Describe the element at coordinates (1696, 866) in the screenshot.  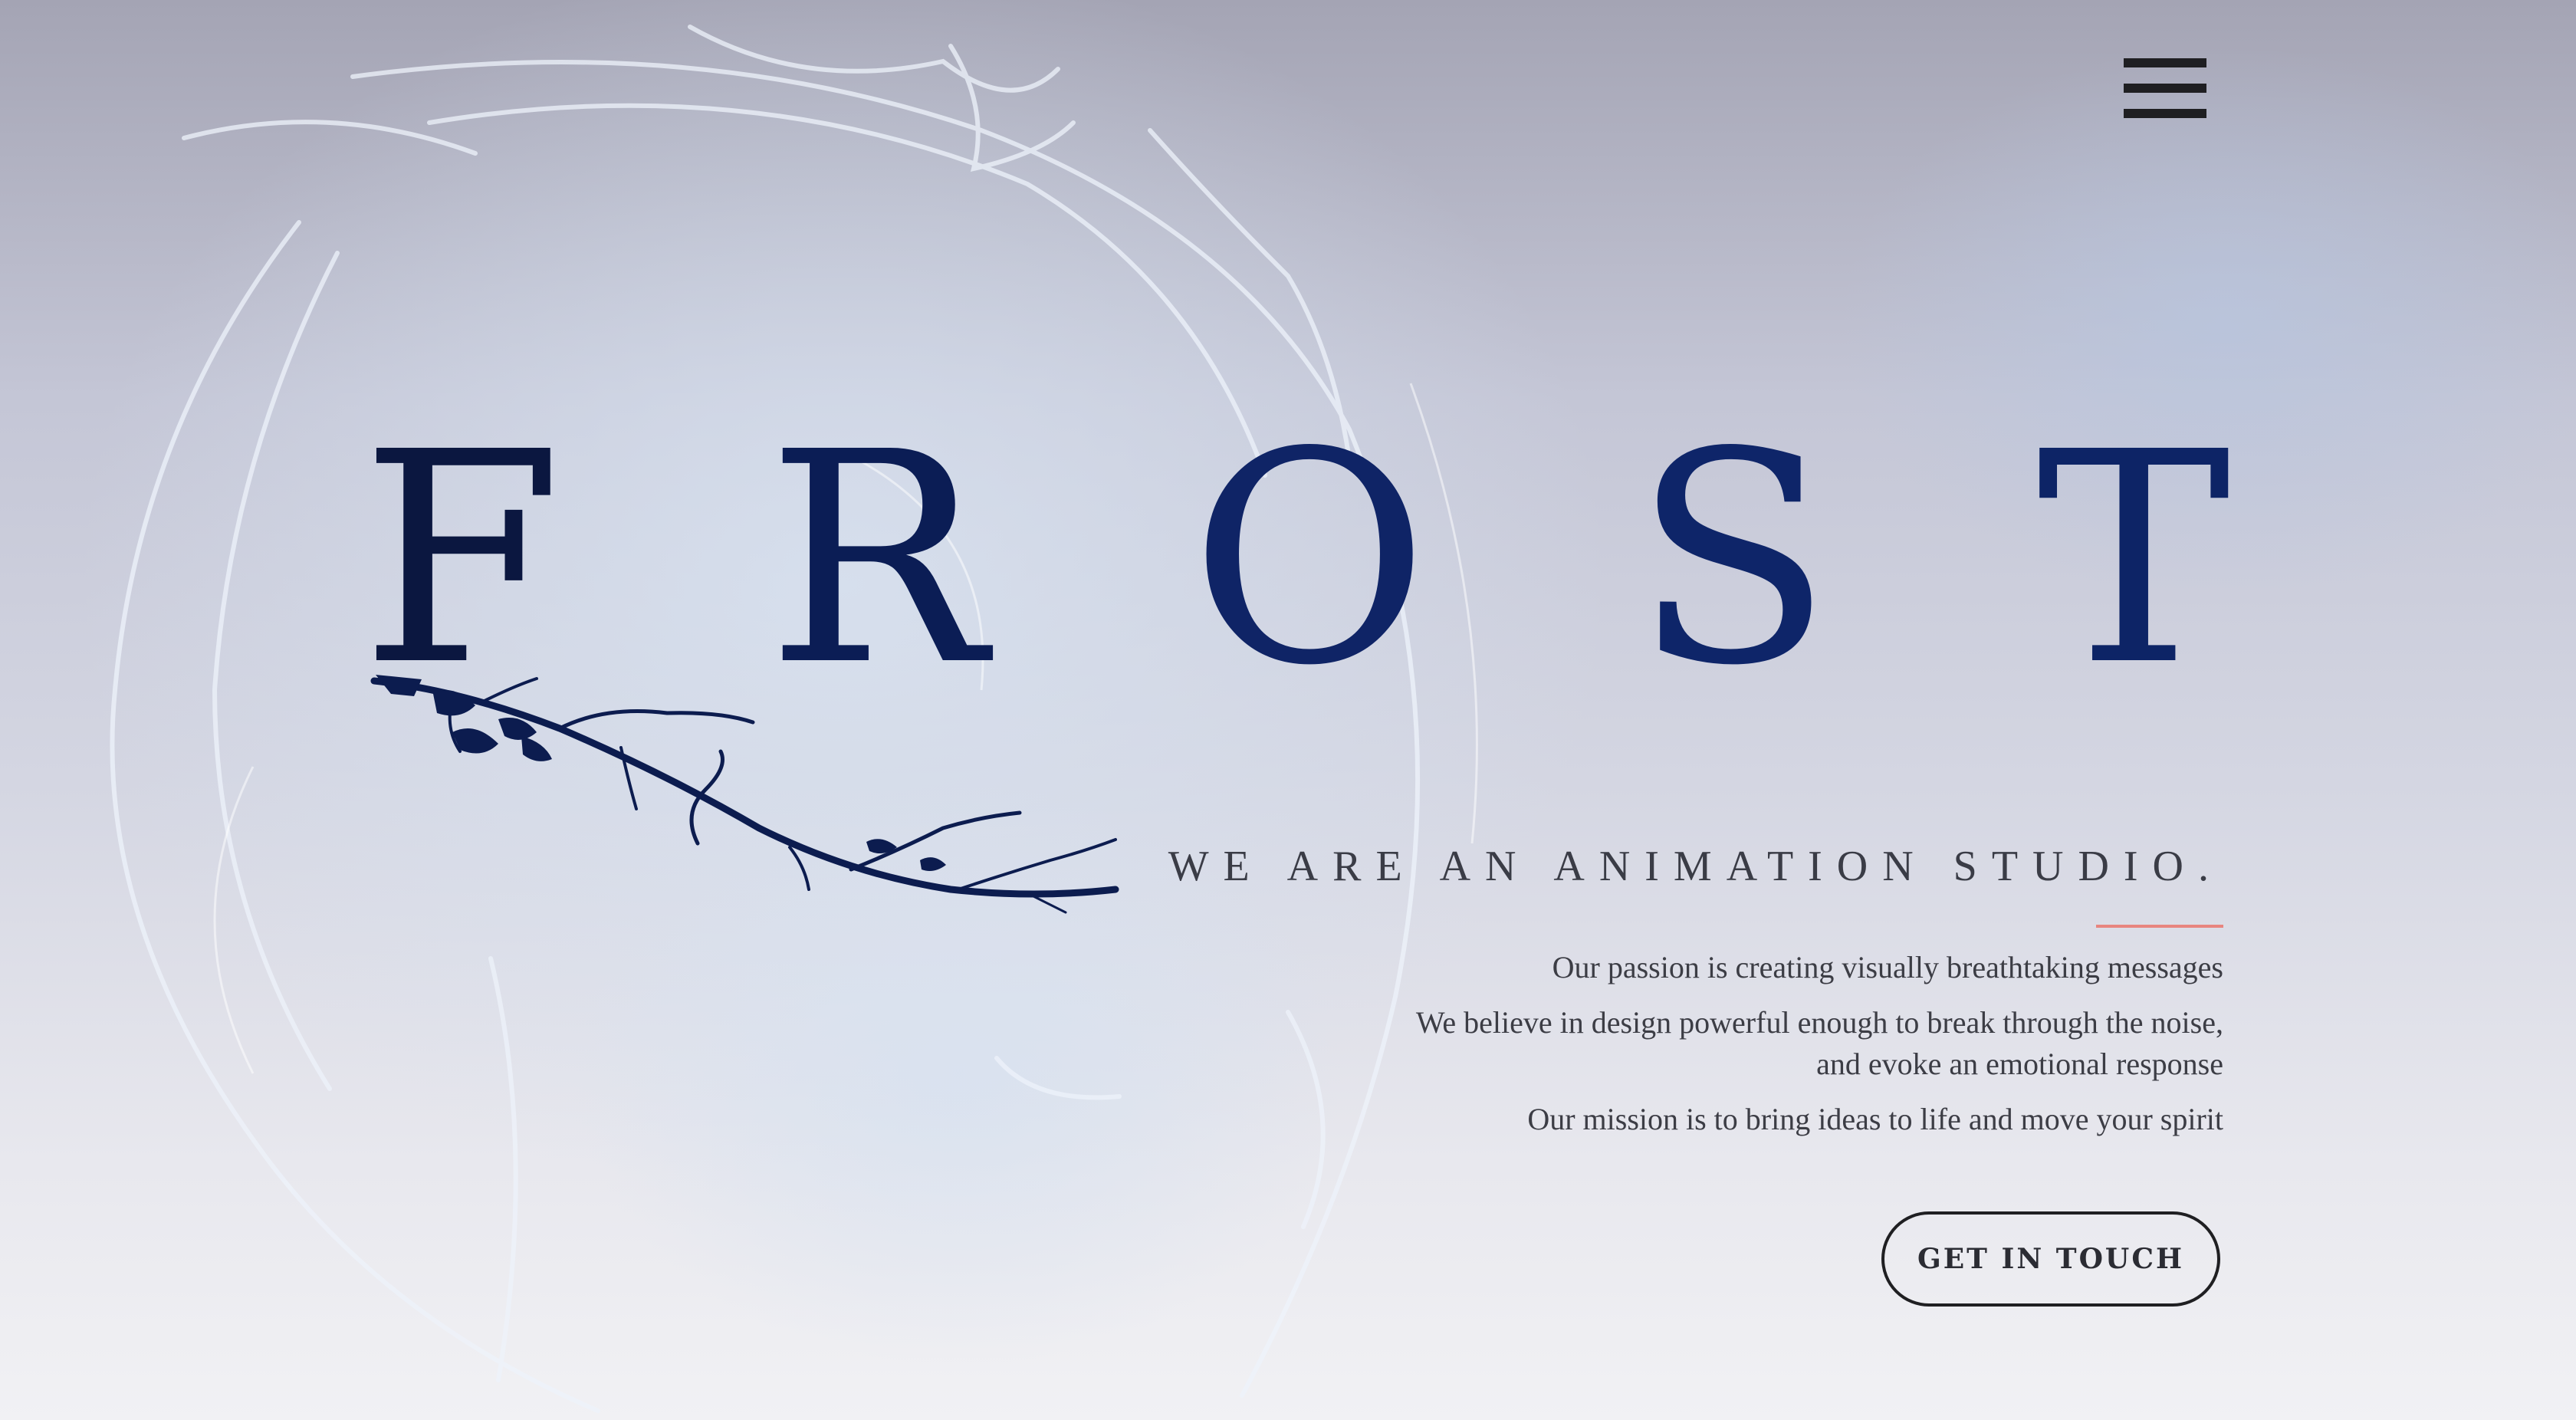
I see `studio-tagline: WE ARE AN ANIMATION STUDIO.` at that location.